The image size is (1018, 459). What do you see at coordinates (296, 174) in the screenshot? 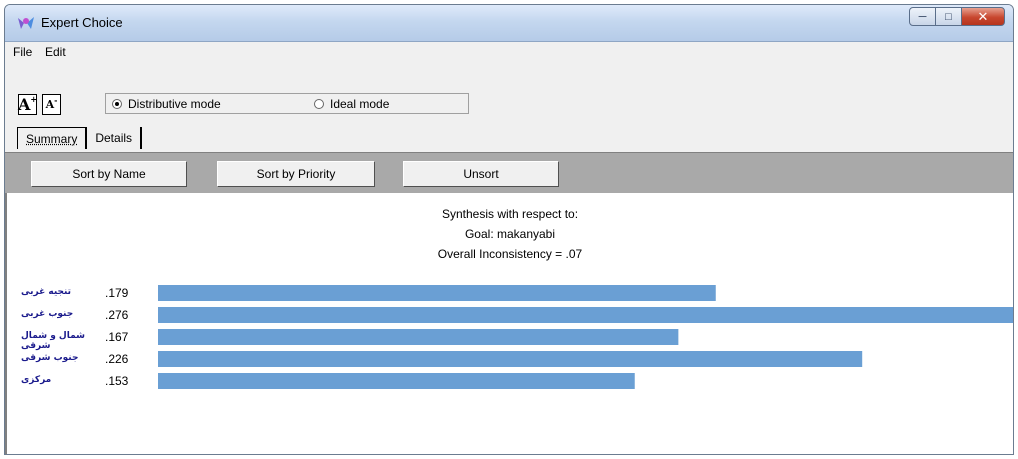
I see `sort-by-priority-button: Sort by Priority` at bounding box center [296, 174].